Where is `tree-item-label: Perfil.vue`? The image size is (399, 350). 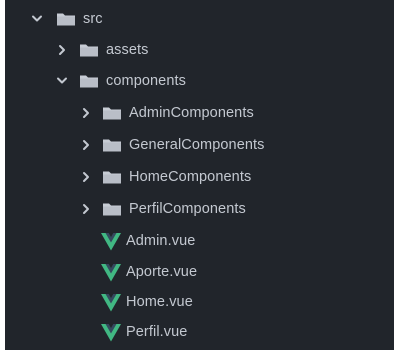
tree-item-label: Perfil.vue is located at coordinates (157, 332).